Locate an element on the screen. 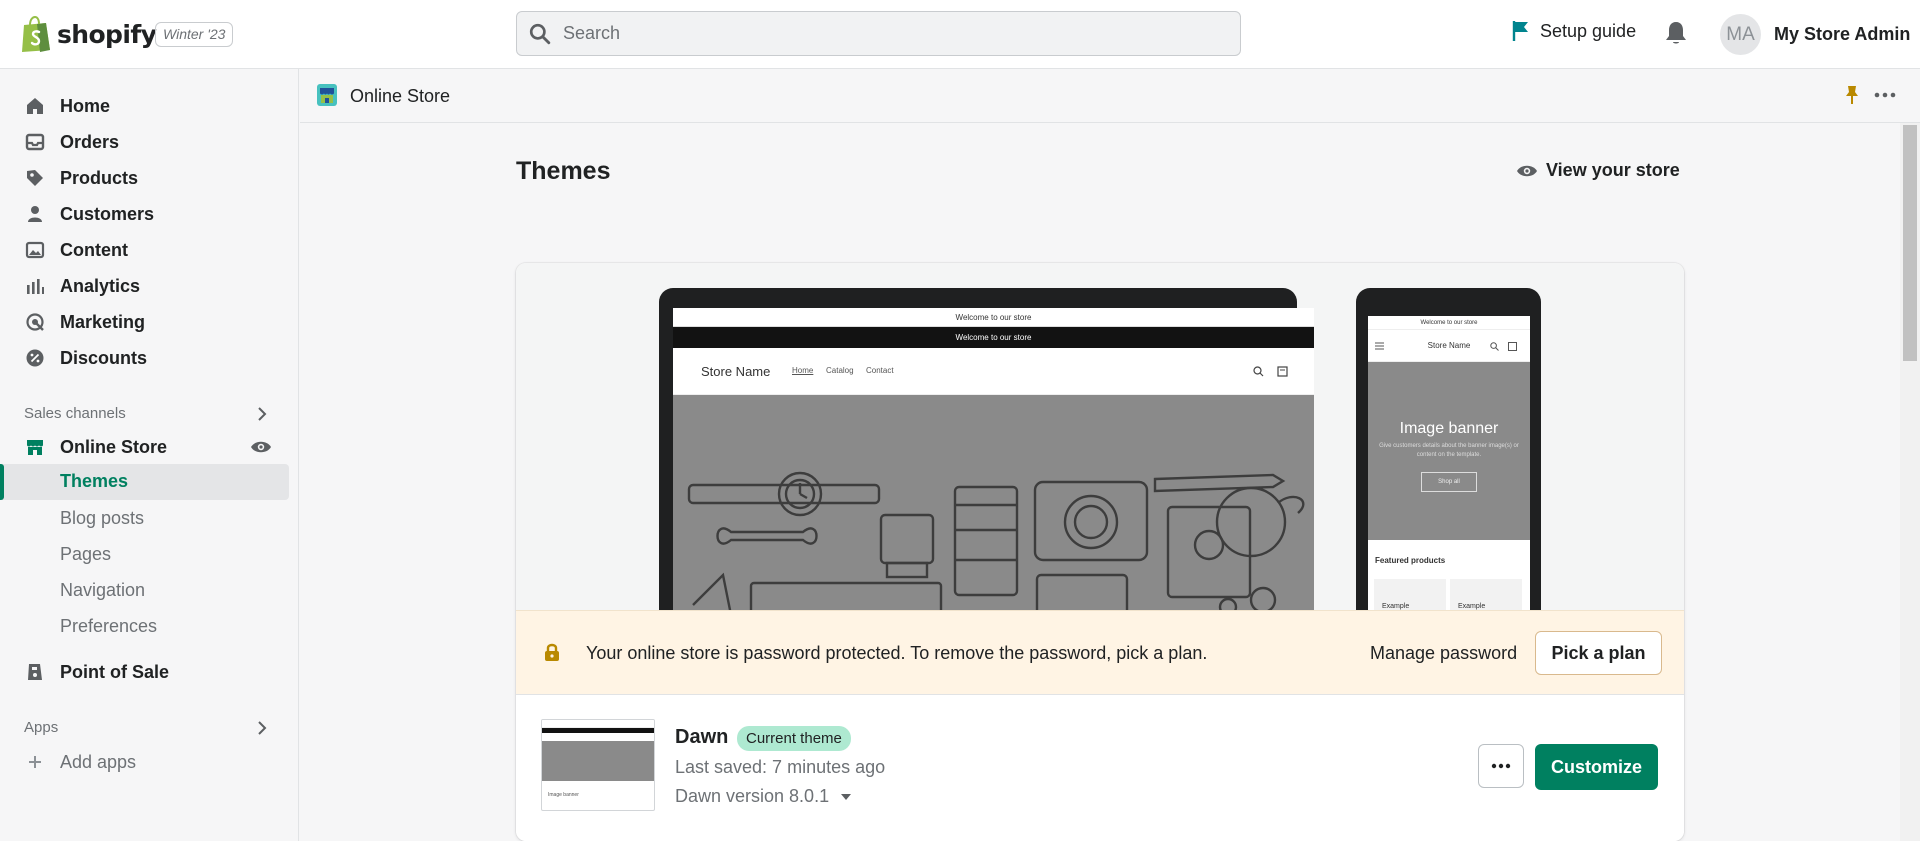  product-card-label: Example is located at coordinates (1396, 606).